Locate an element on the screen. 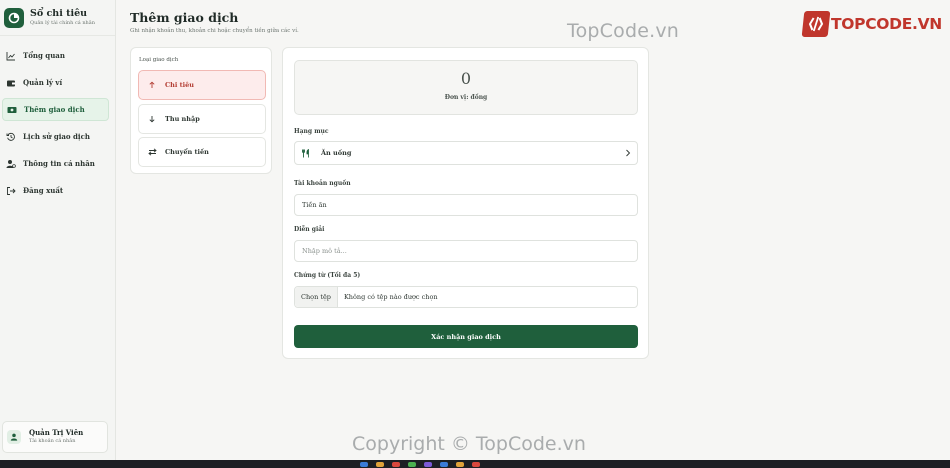  arrow-down-icon is located at coordinates (152, 119).